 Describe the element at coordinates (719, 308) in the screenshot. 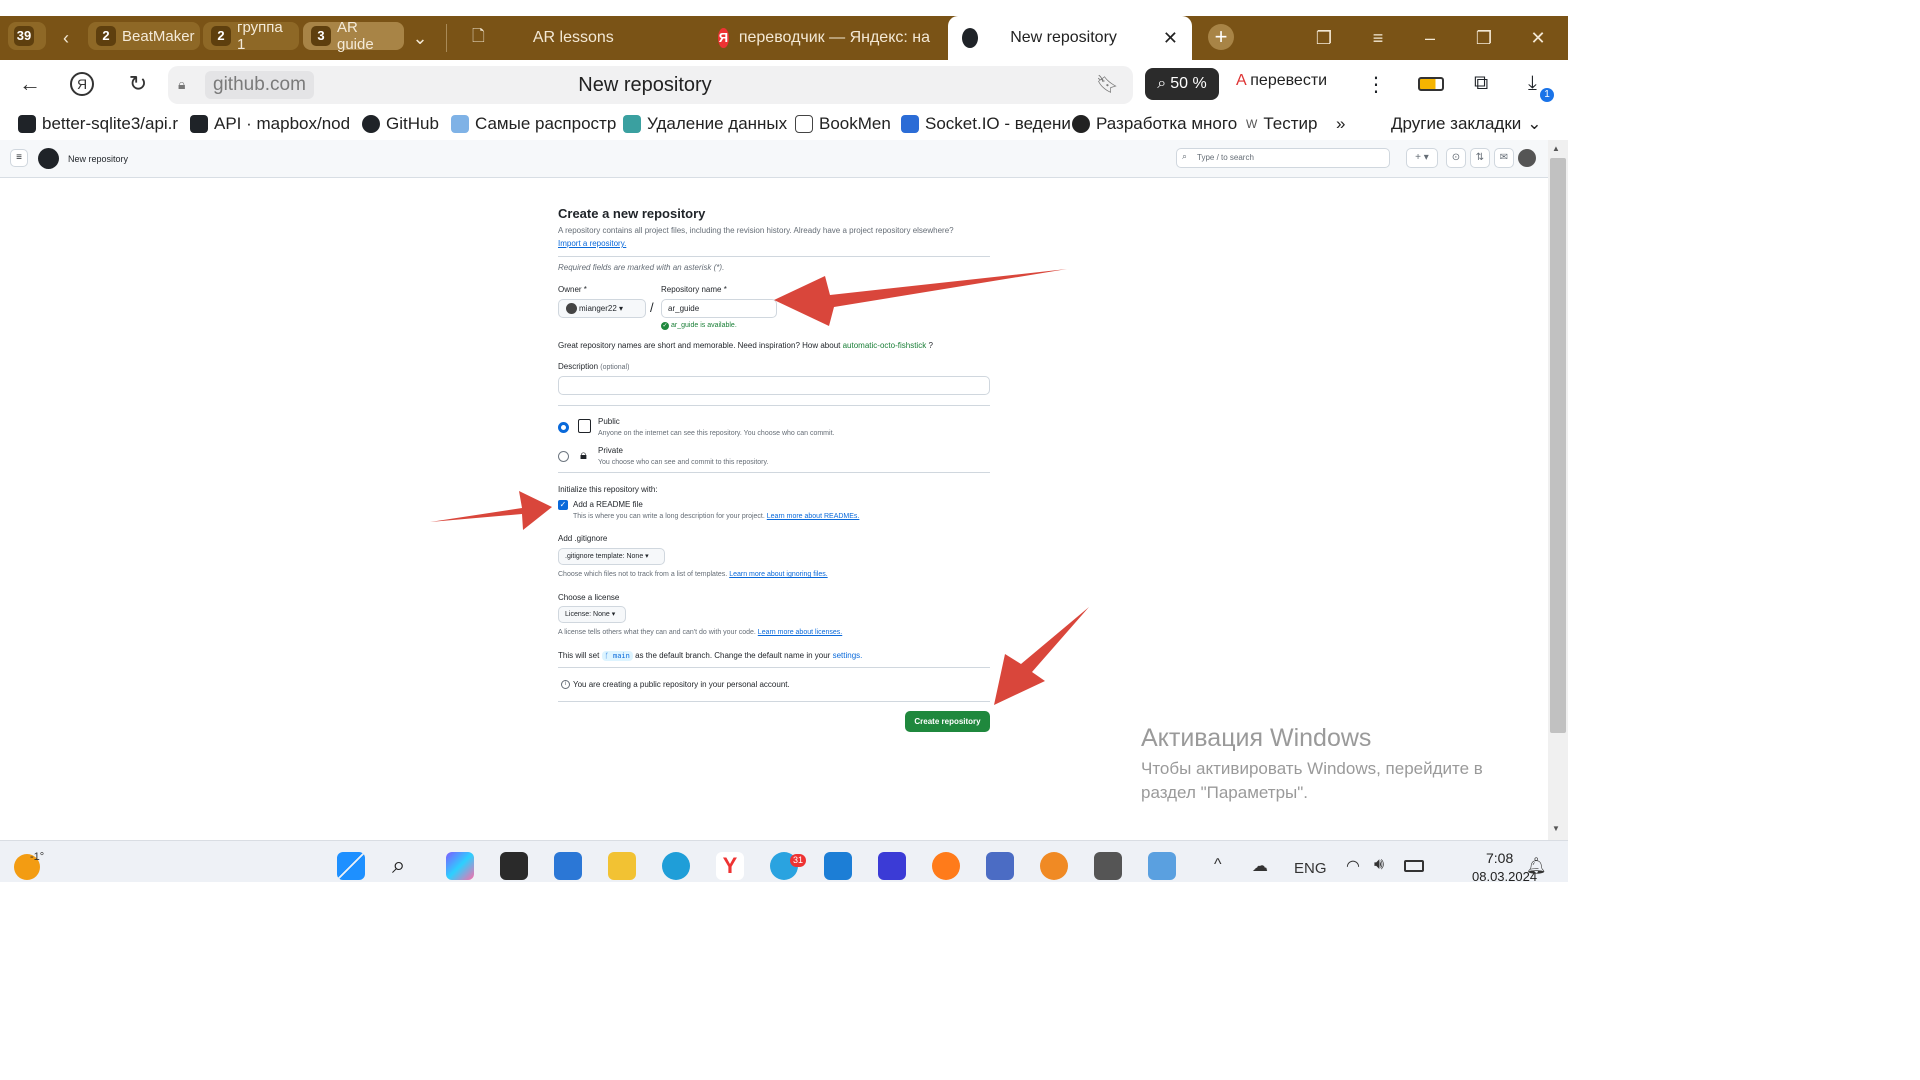

I see `repo-name-input: ar_guide` at that location.